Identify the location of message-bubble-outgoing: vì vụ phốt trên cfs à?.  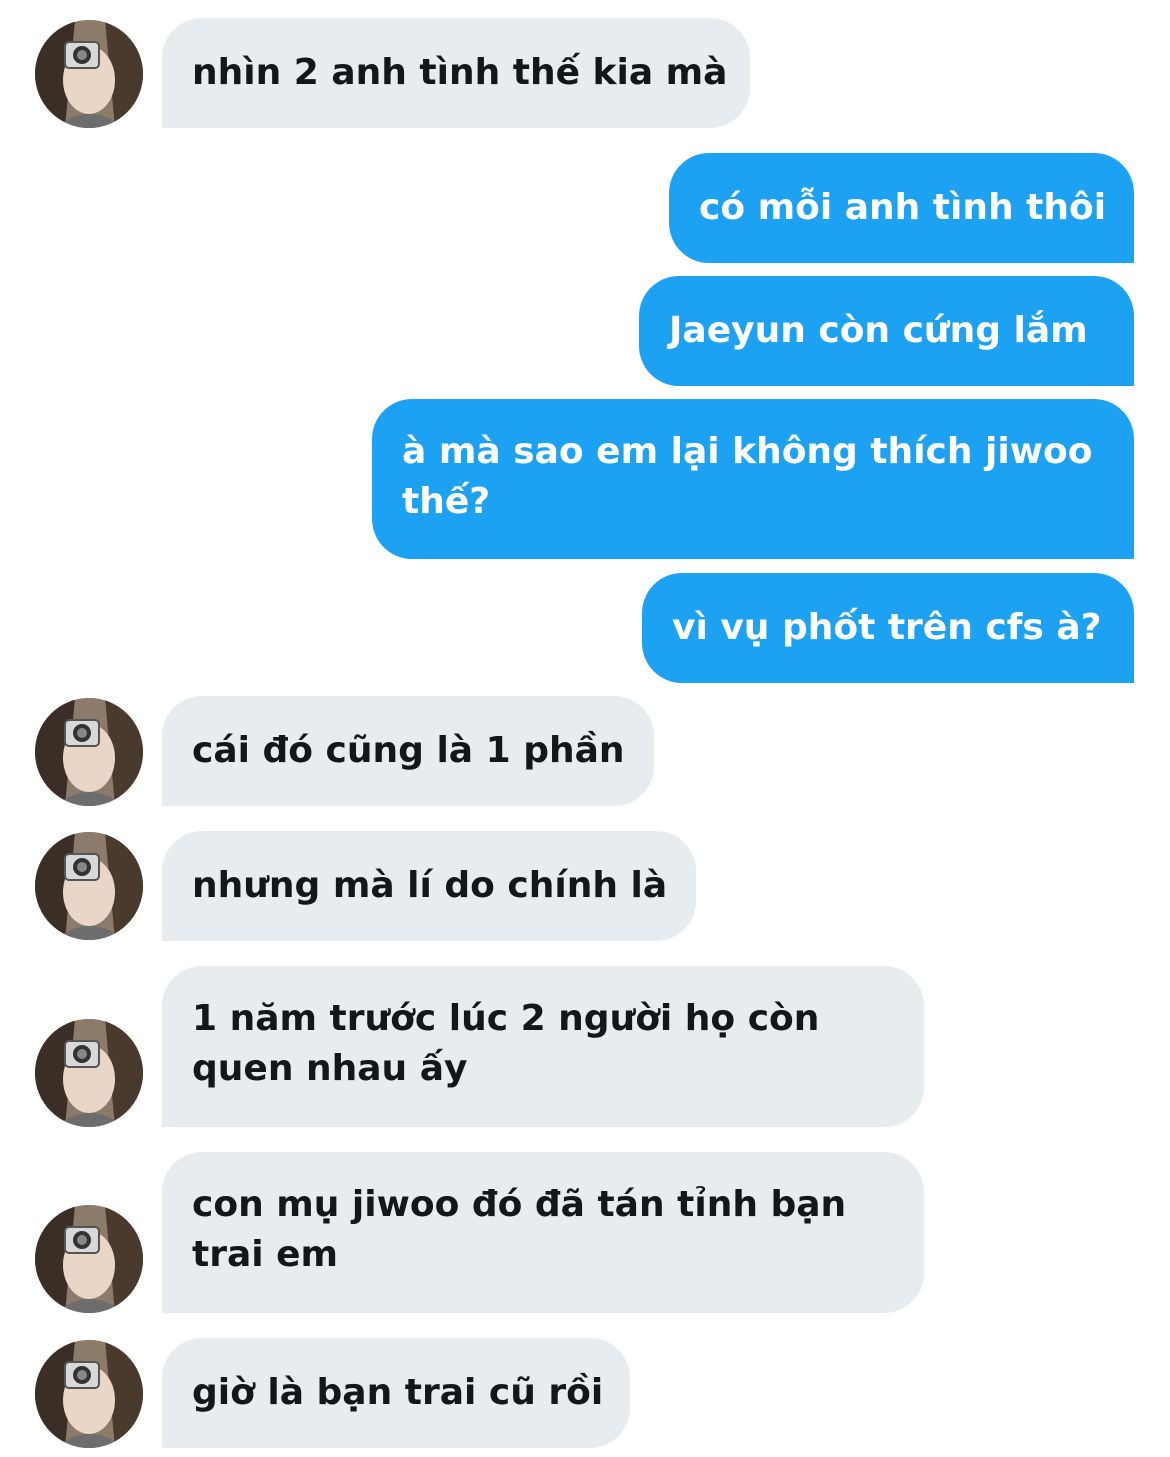
(888, 628).